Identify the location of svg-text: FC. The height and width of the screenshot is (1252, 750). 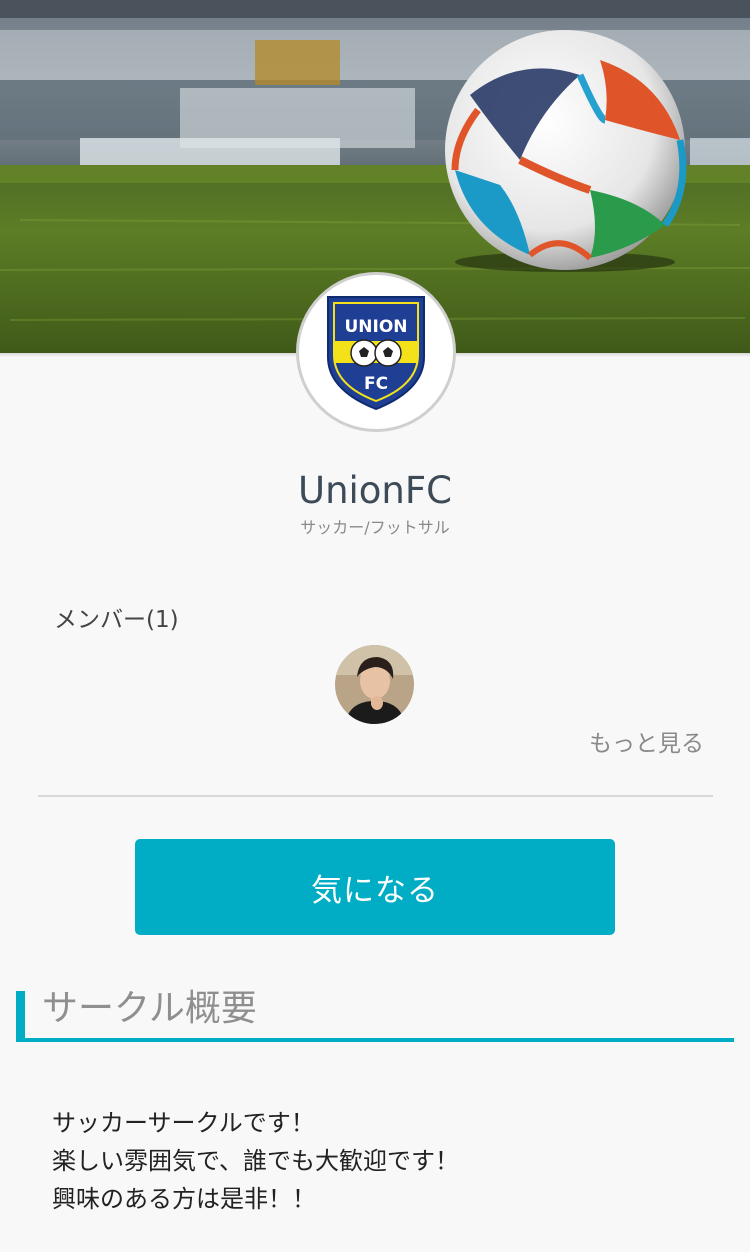
(376, 384).